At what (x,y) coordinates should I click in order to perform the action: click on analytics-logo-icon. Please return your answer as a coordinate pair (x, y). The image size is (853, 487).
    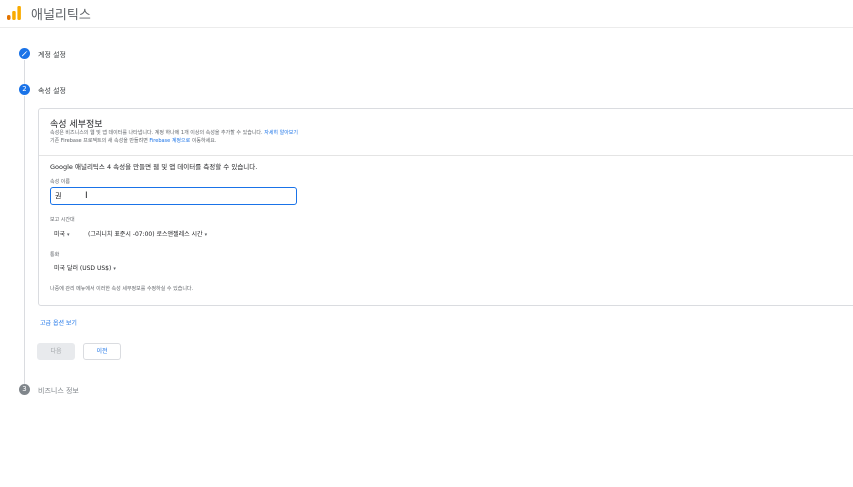
    Looking at the image, I should click on (14, 13).